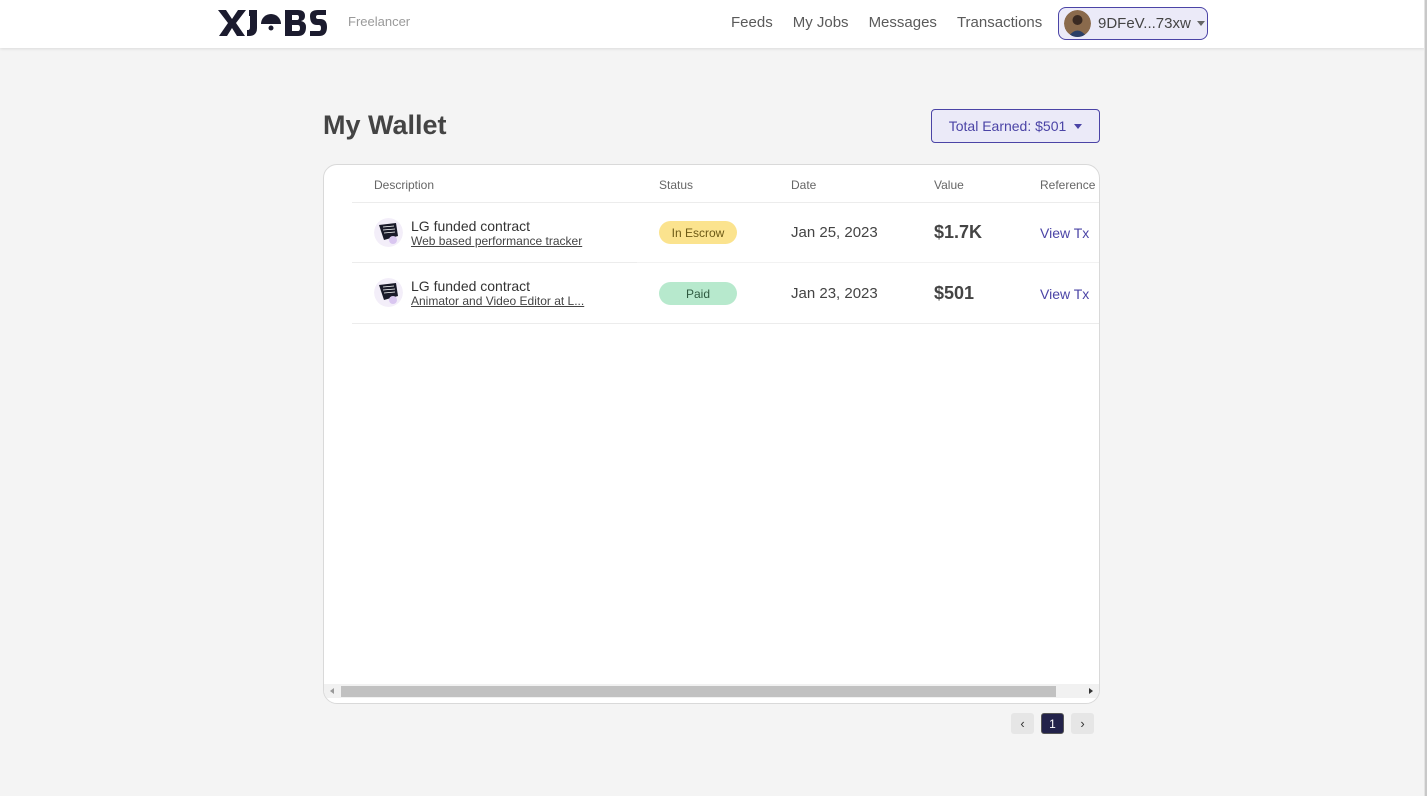  Describe the element at coordinates (1144, 23) in the screenshot. I see `account-address: 9DFeV...73xw` at that location.